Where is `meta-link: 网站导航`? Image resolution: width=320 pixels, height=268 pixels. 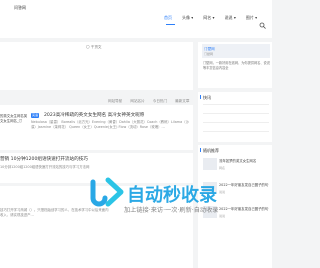
meta-link: 网站导航 is located at coordinates (115, 101).